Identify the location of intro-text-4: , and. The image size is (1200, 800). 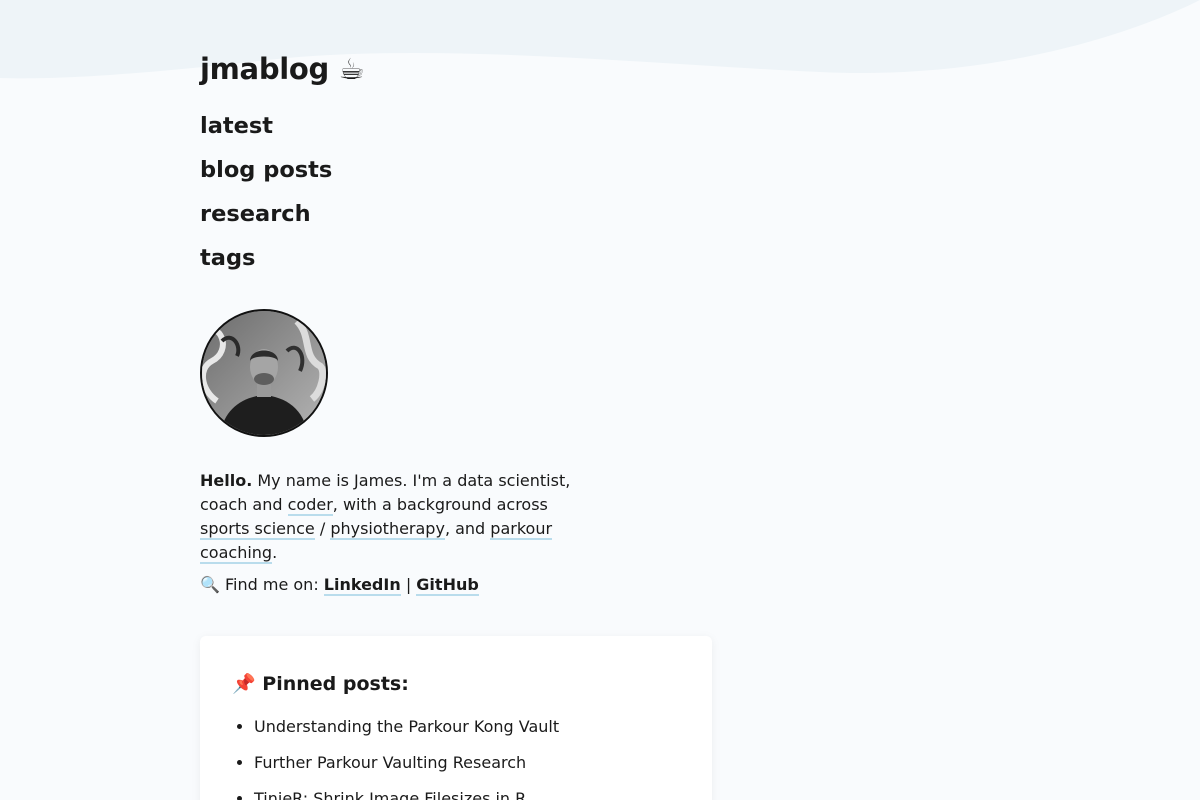
(467, 528).